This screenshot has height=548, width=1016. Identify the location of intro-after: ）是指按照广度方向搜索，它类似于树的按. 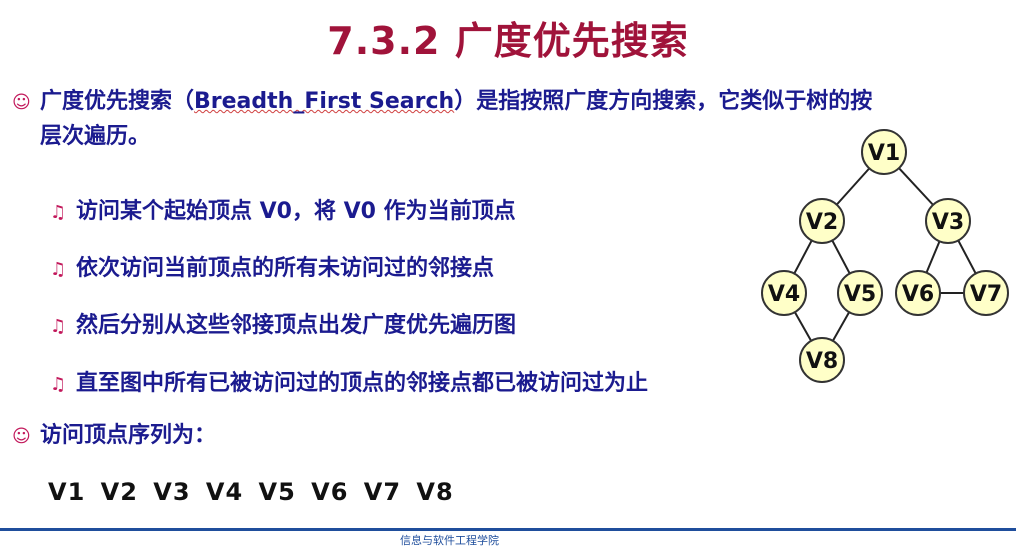
(663, 101).